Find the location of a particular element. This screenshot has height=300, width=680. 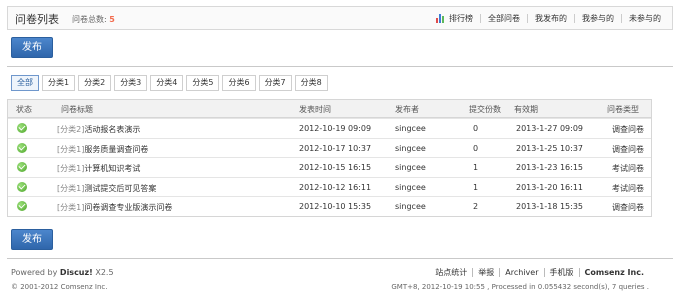

row-posted: 2012-10-10 15:35 is located at coordinates (335, 206).